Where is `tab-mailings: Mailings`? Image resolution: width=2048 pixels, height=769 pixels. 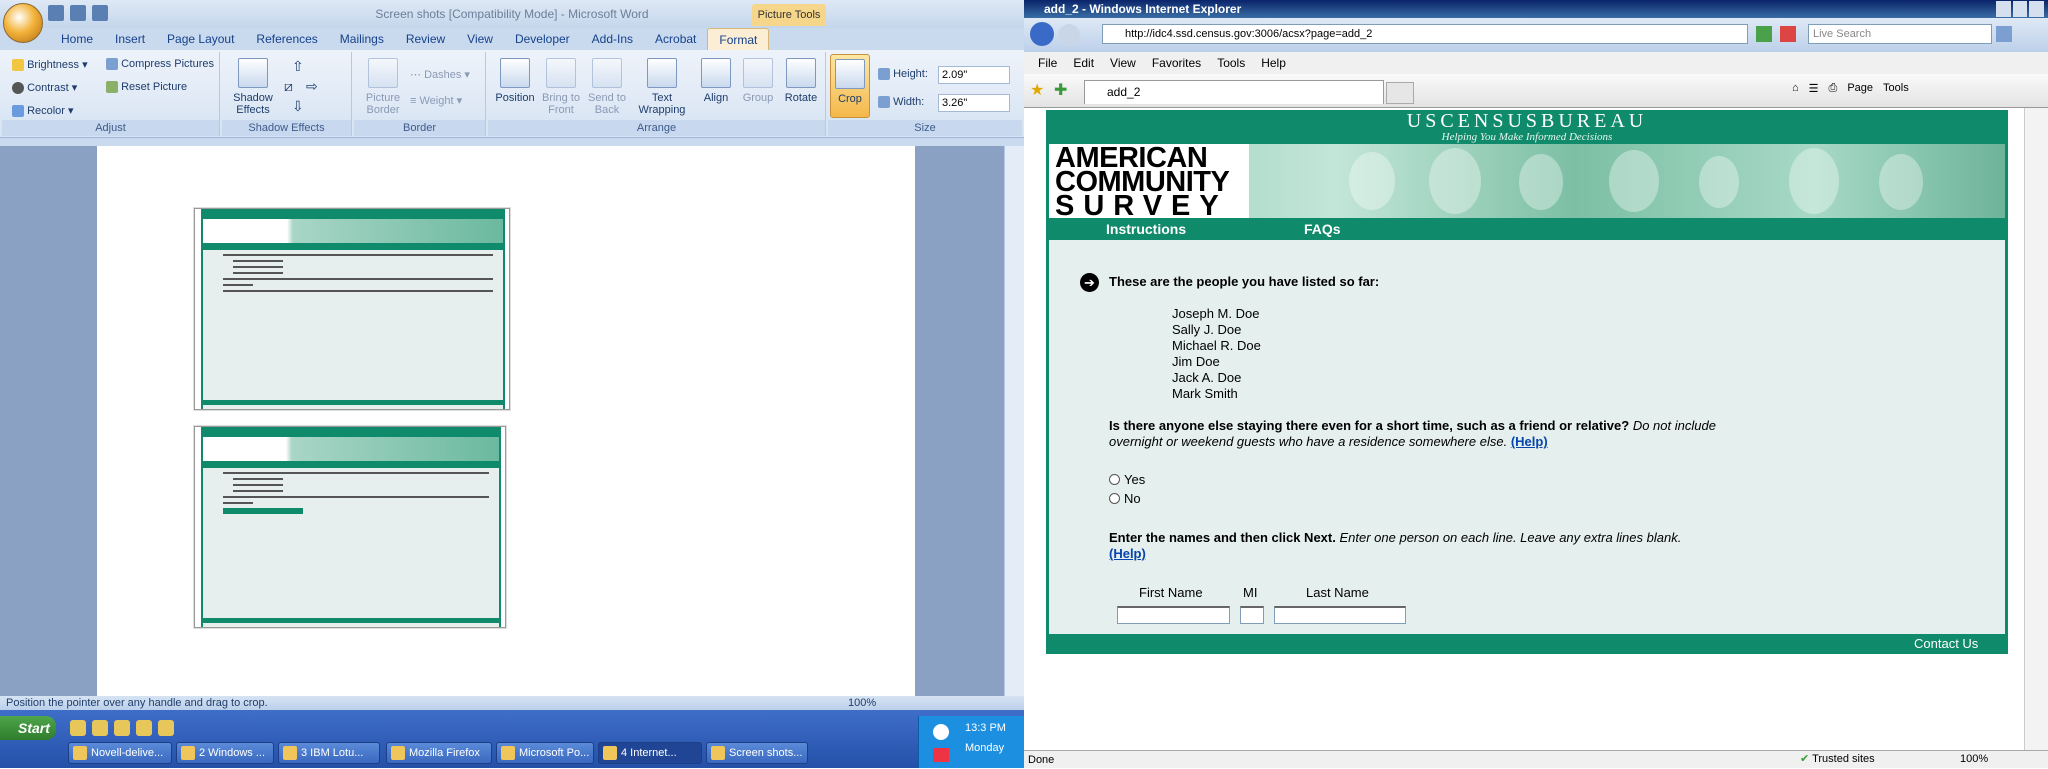 tab-mailings: Mailings is located at coordinates (362, 39).